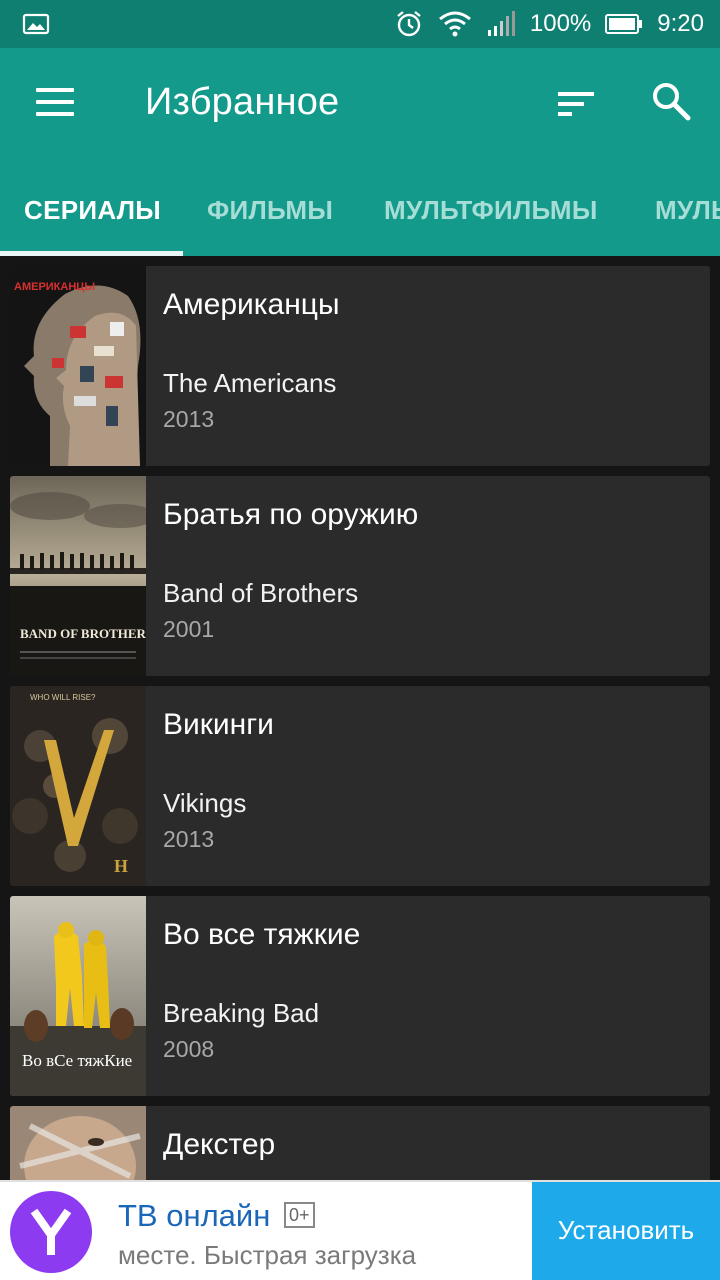 The width and height of the screenshot is (720, 1280). I want to click on item-original-title: Breaking Bad, so click(241, 1013).